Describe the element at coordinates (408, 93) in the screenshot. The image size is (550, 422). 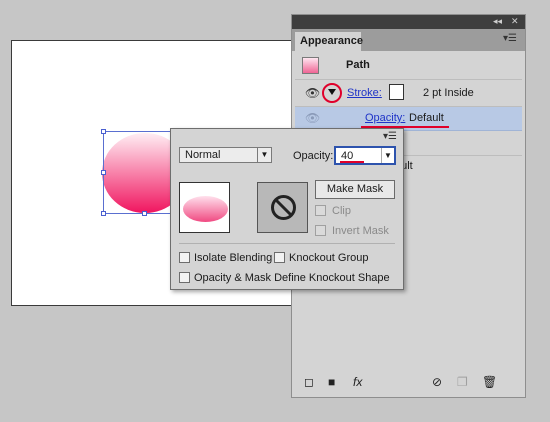
I see `stroke-row: 👁 Stroke: 2 pt Inside` at that location.